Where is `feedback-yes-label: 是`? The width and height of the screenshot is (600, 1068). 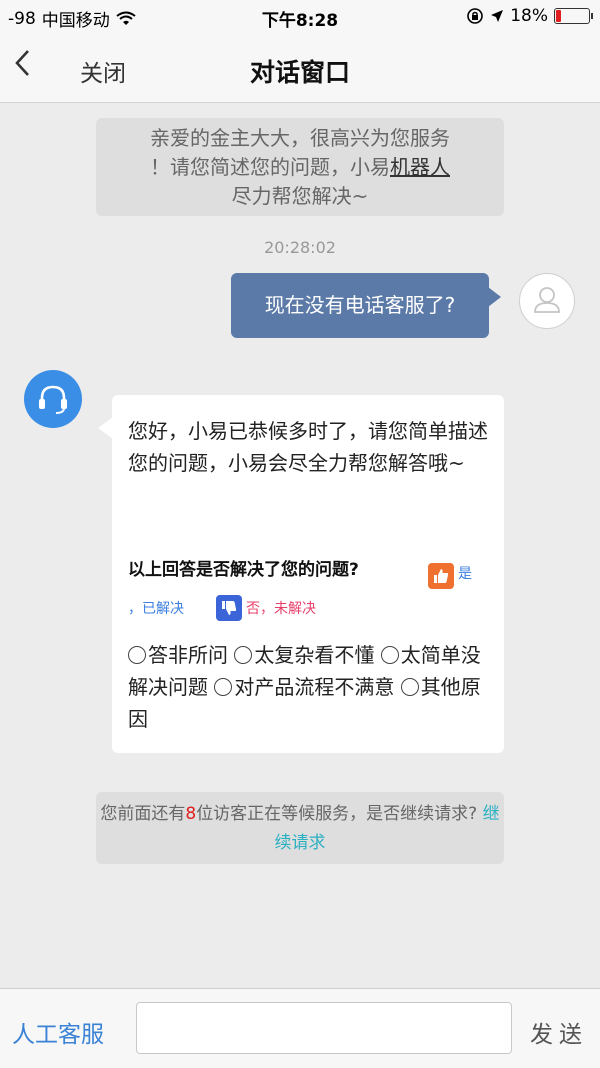 feedback-yes-label: 是 is located at coordinates (465, 573).